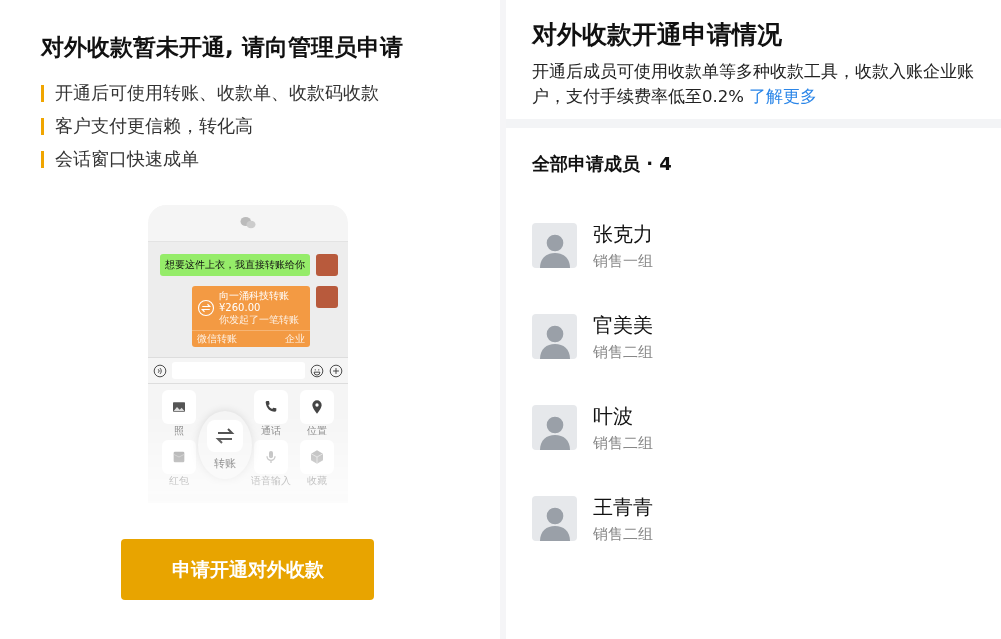 This screenshot has width=1001, height=639. Describe the element at coordinates (613, 416) in the screenshot. I see `member-name: 叶波` at that location.